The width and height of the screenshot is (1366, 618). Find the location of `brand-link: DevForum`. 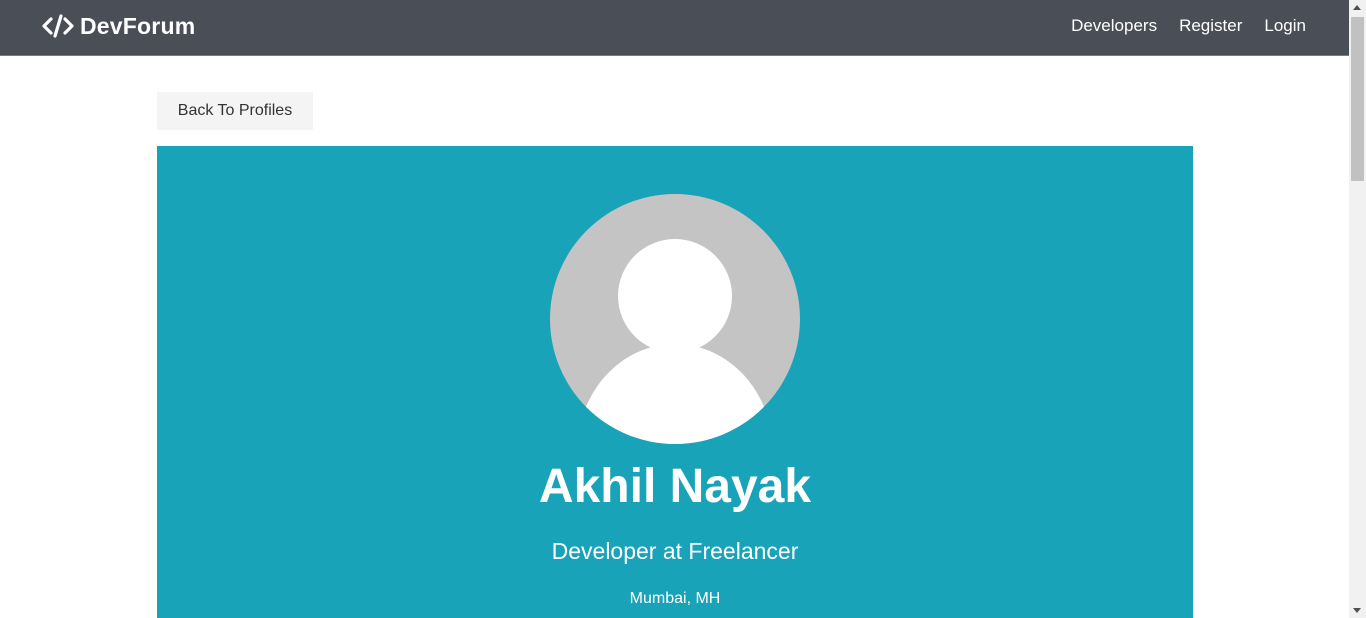

brand-link: DevForum is located at coordinates (118, 26).